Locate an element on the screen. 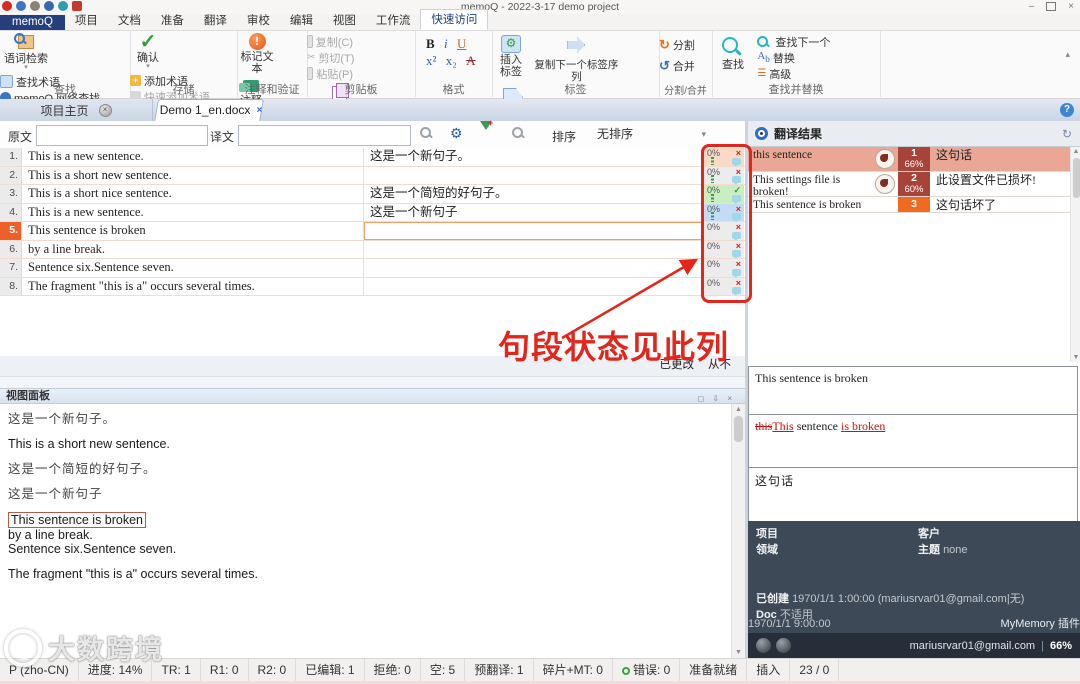 The height and width of the screenshot is (684, 1080). copy-button: 复制(C) is located at coordinates (330, 41).